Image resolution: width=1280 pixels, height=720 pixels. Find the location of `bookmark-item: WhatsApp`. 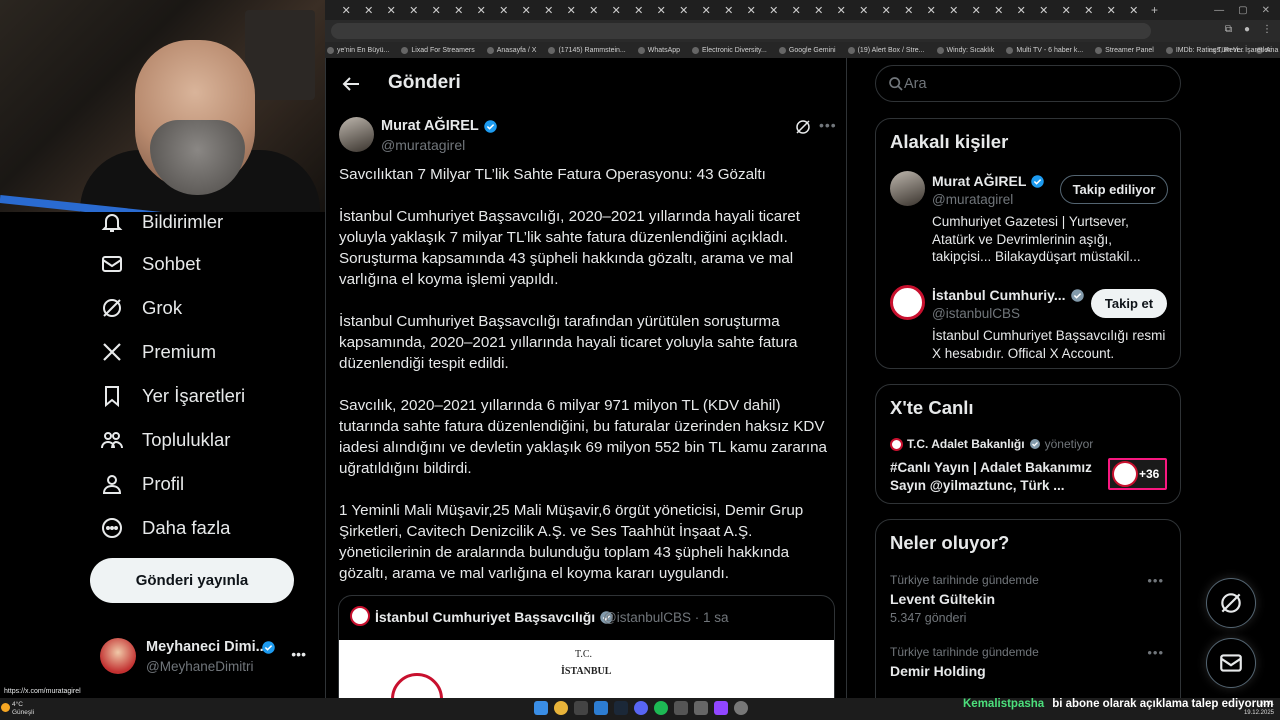

bookmark-item: WhatsApp is located at coordinates (658, 50).